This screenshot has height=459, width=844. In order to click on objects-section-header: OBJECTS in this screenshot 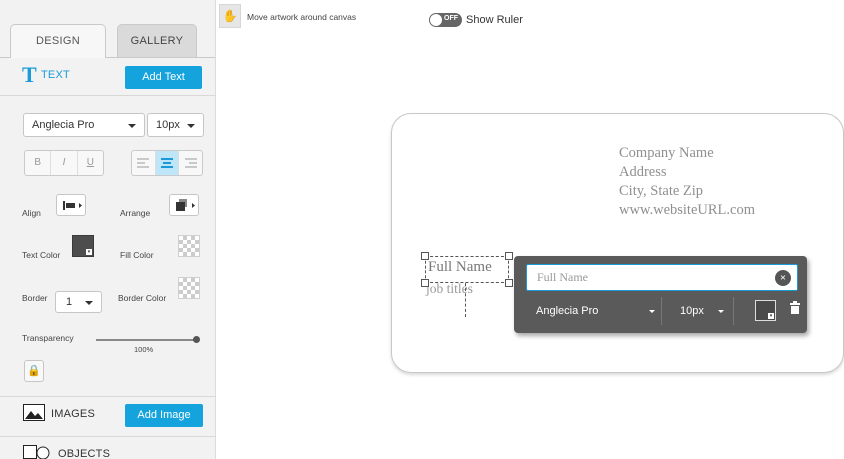, I will do `click(108, 447)`.